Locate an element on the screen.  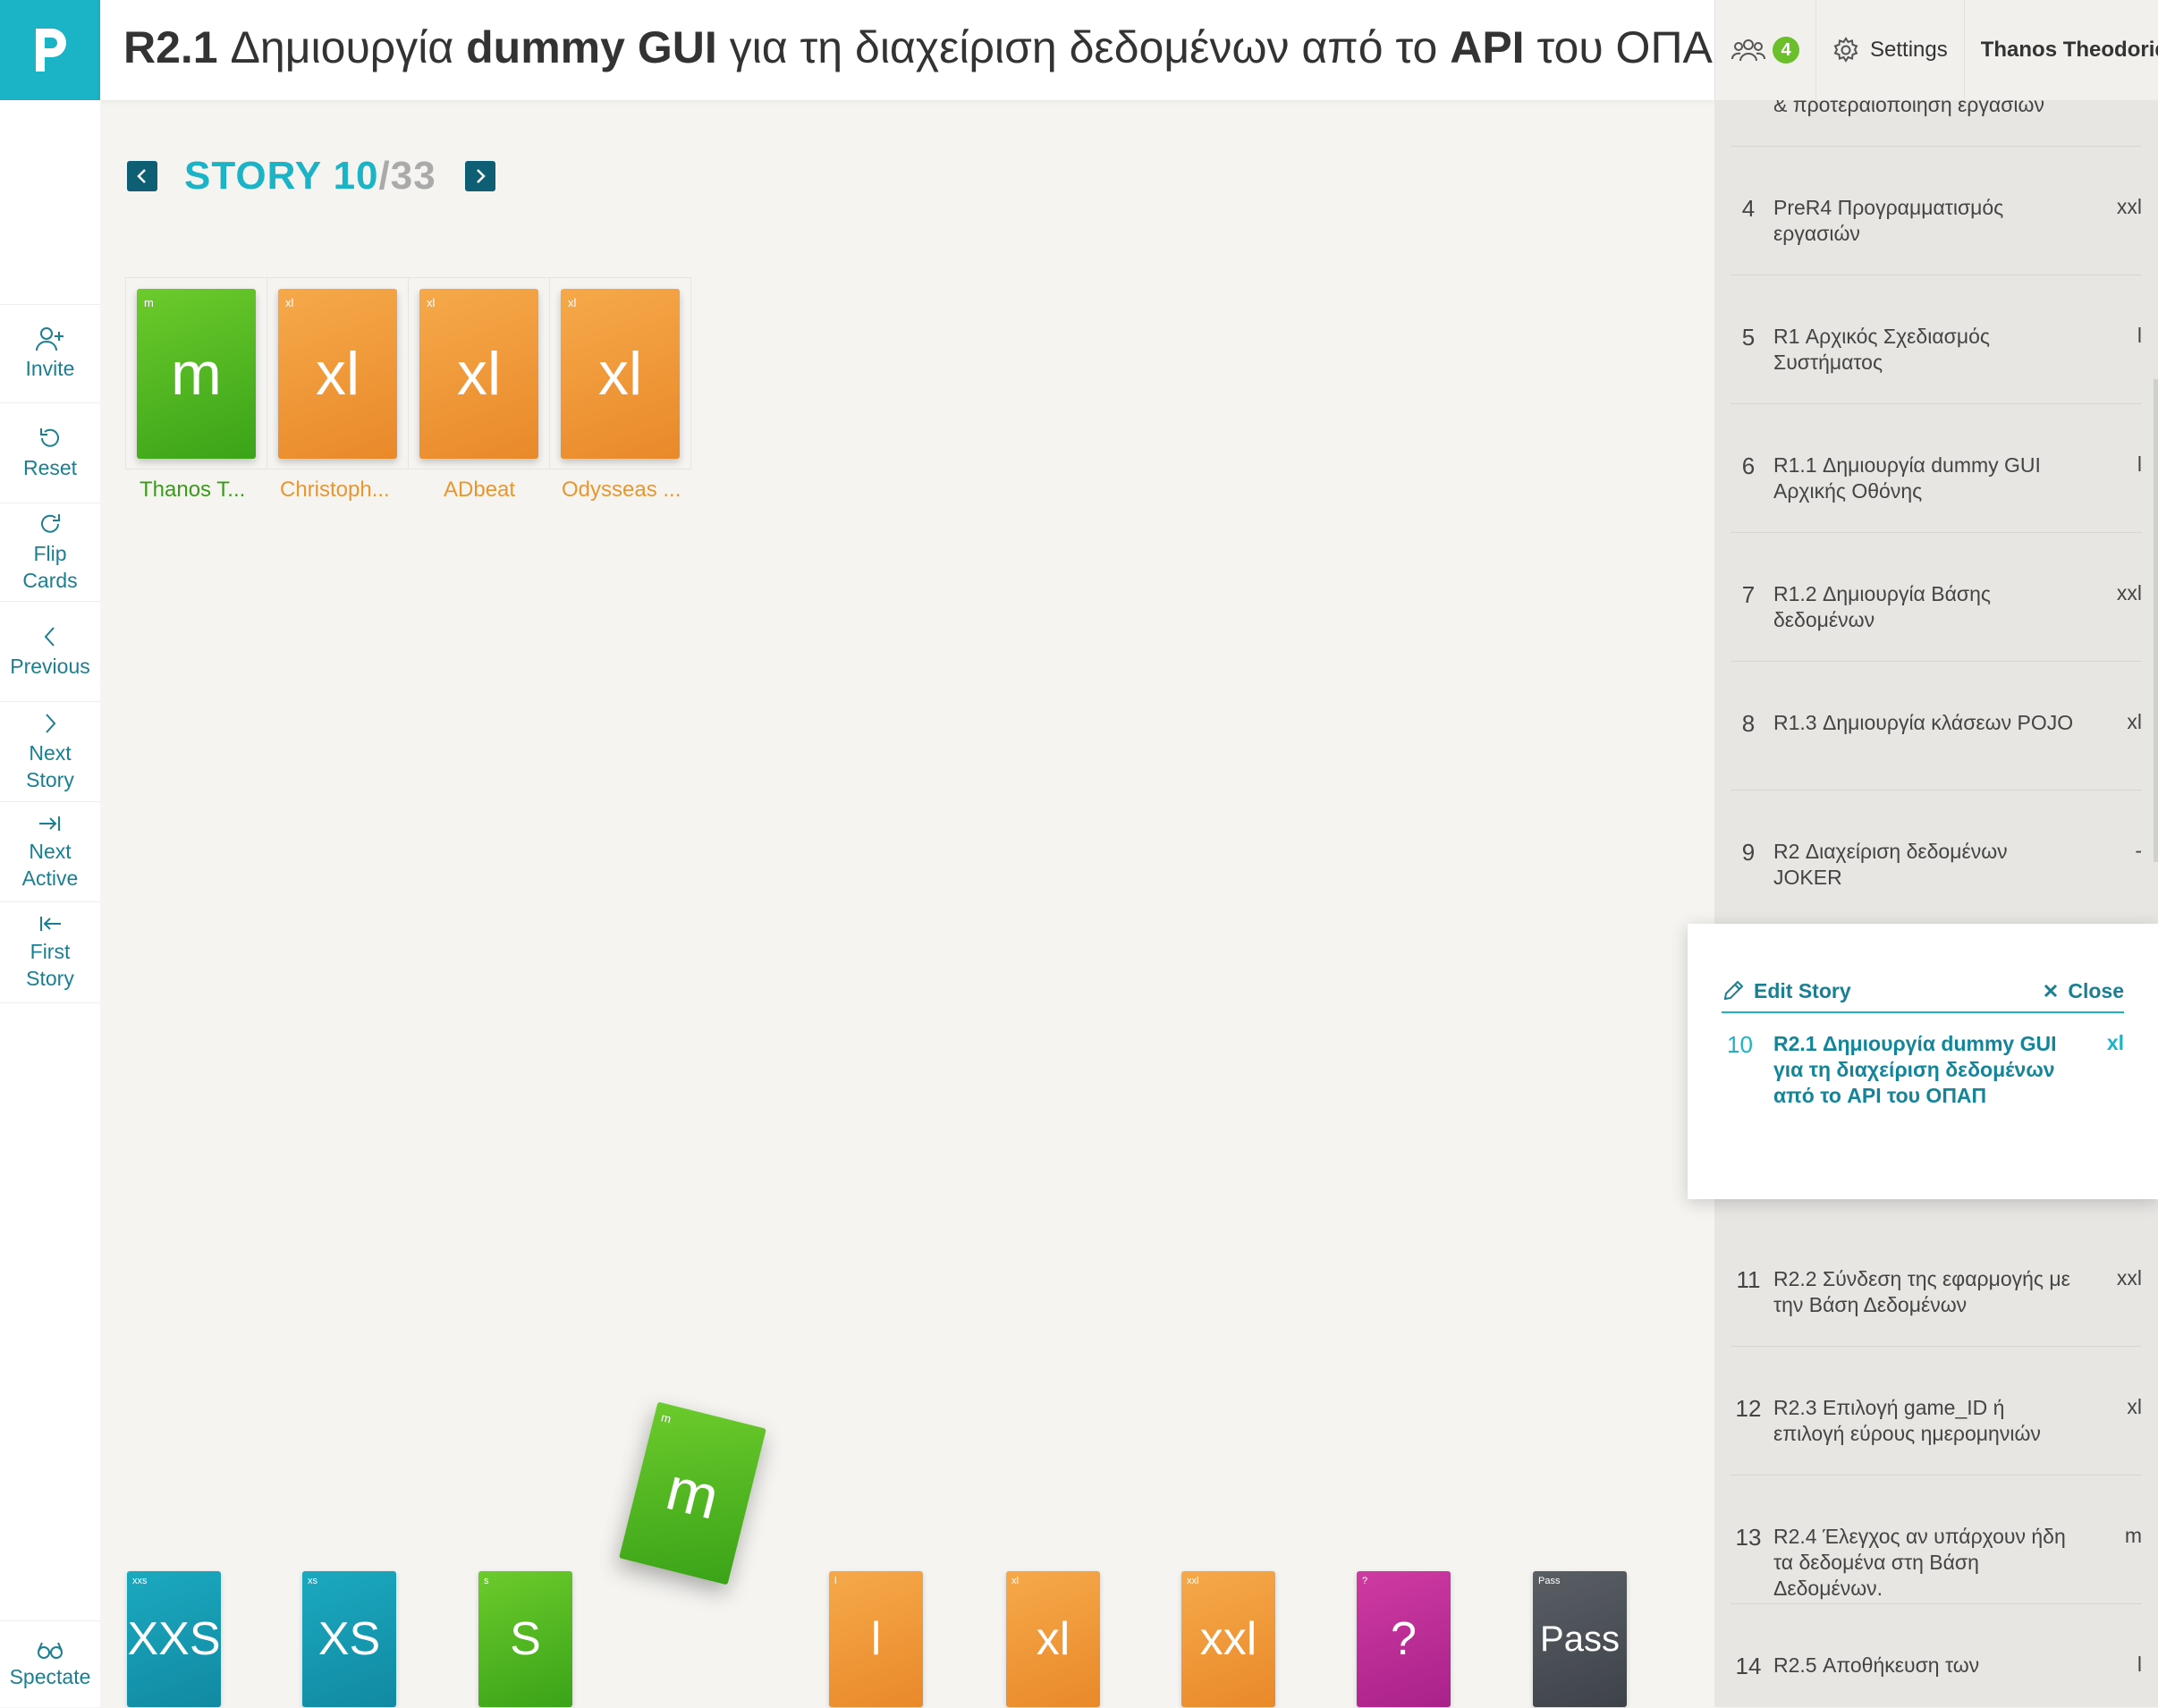
played-card: mm is located at coordinates (197, 373).